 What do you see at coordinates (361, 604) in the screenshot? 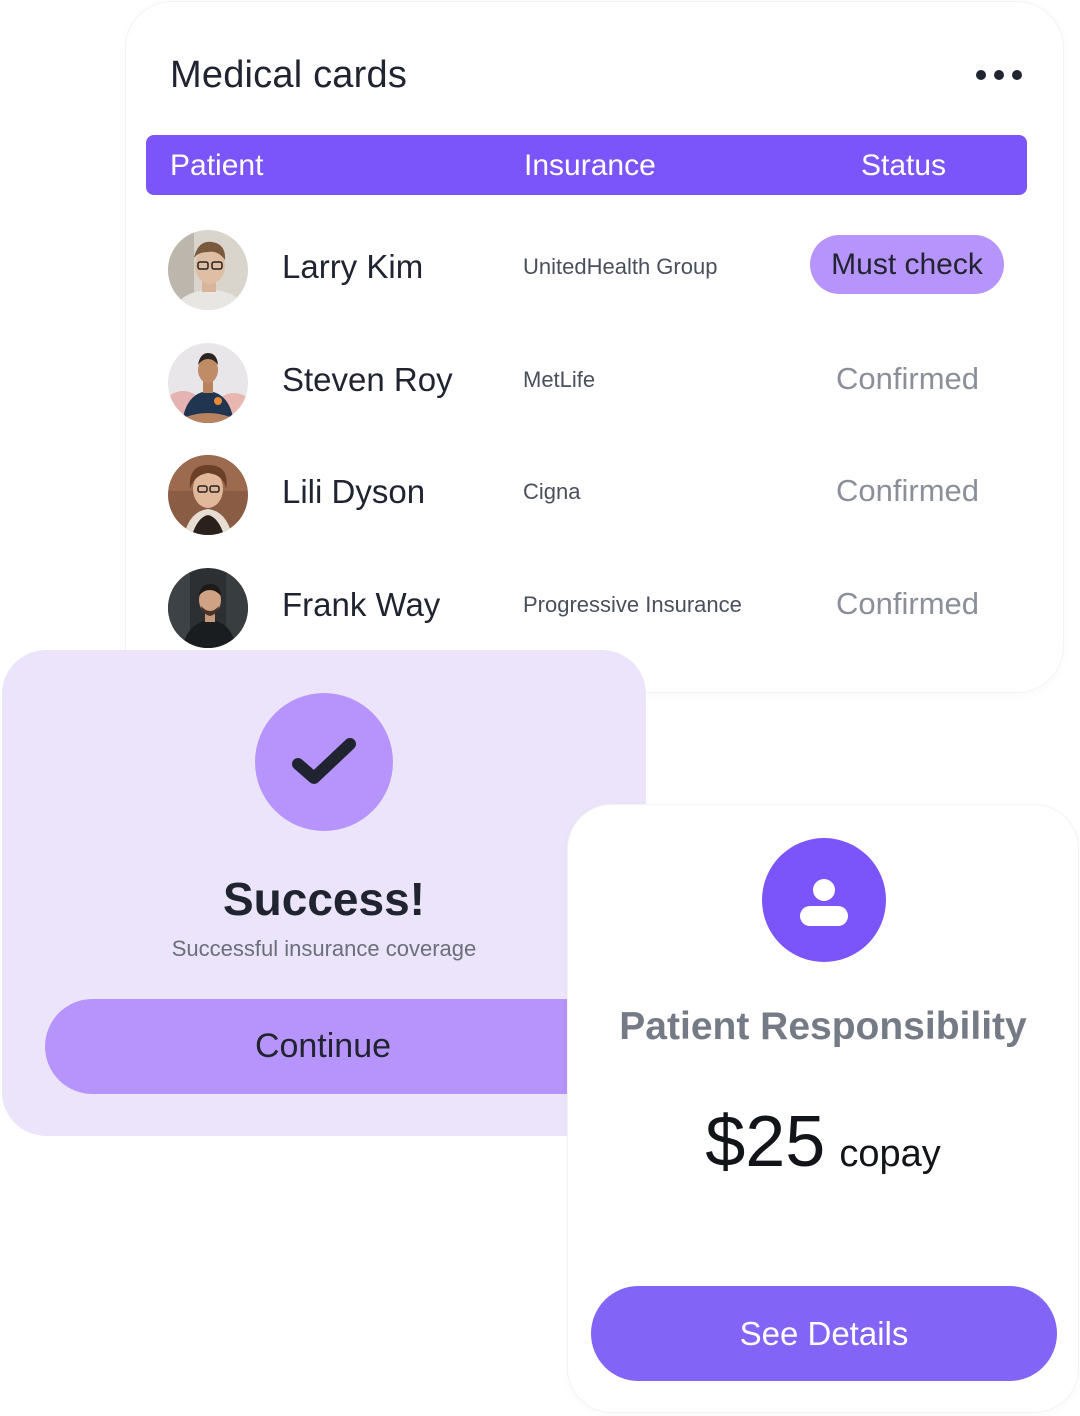
I see `patient-name: Frank Way` at bounding box center [361, 604].